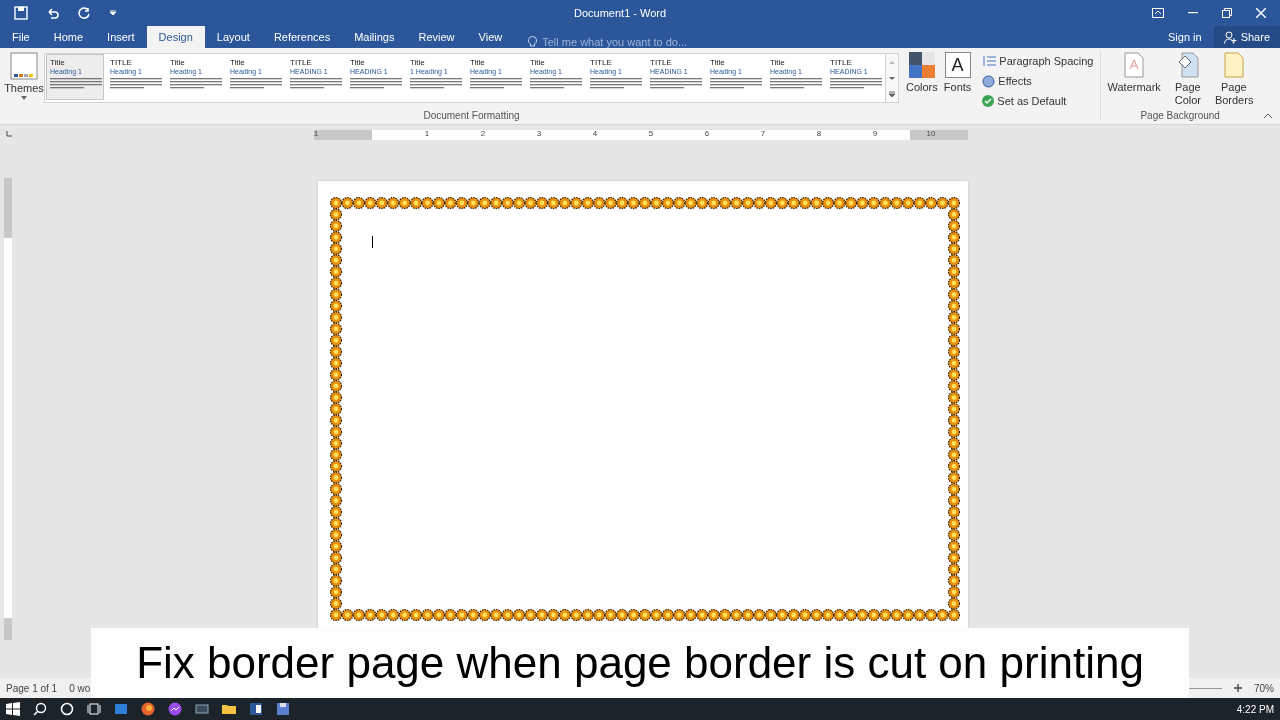  I want to click on chat-icon, so click(175, 709).